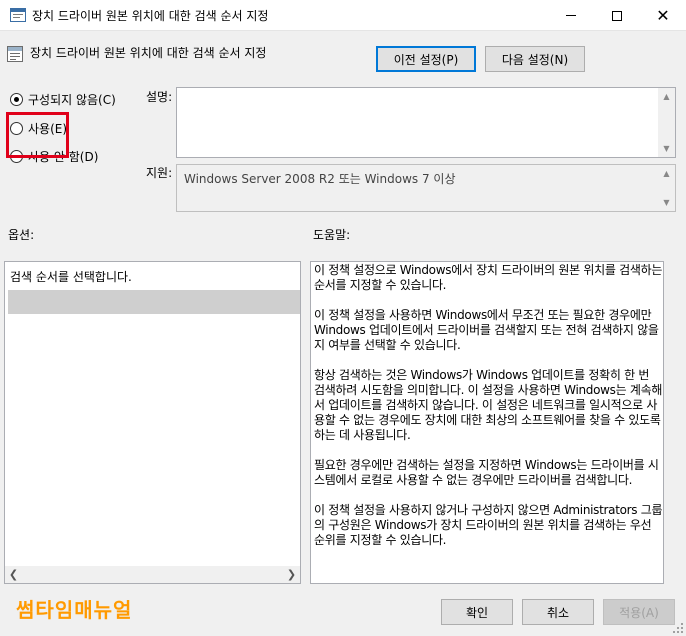 The height and width of the screenshot is (636, 686). What do you see at coordinates (21, 235) in the screenshot?
I see `options-label: 옵션:` at bounding box center [21, 235].